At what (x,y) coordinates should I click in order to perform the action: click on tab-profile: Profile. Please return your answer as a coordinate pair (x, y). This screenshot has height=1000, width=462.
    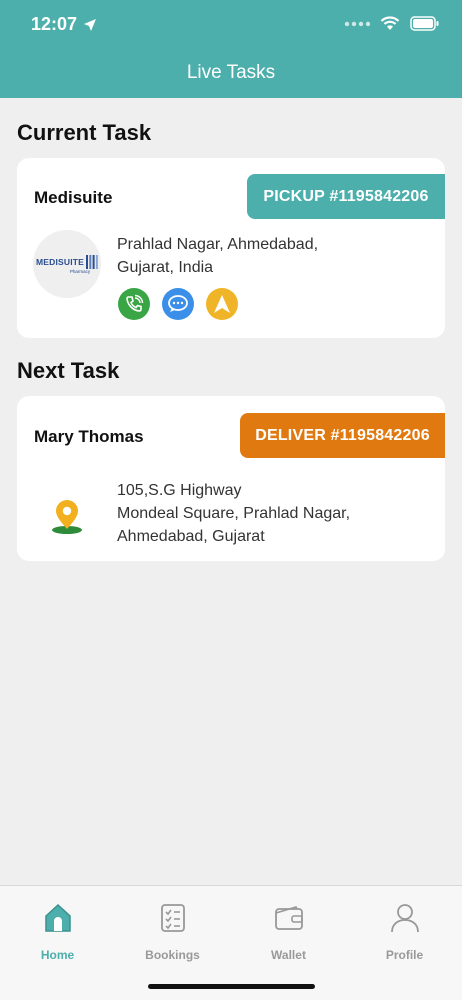
    Looking at the image, I should click on (404, 931).